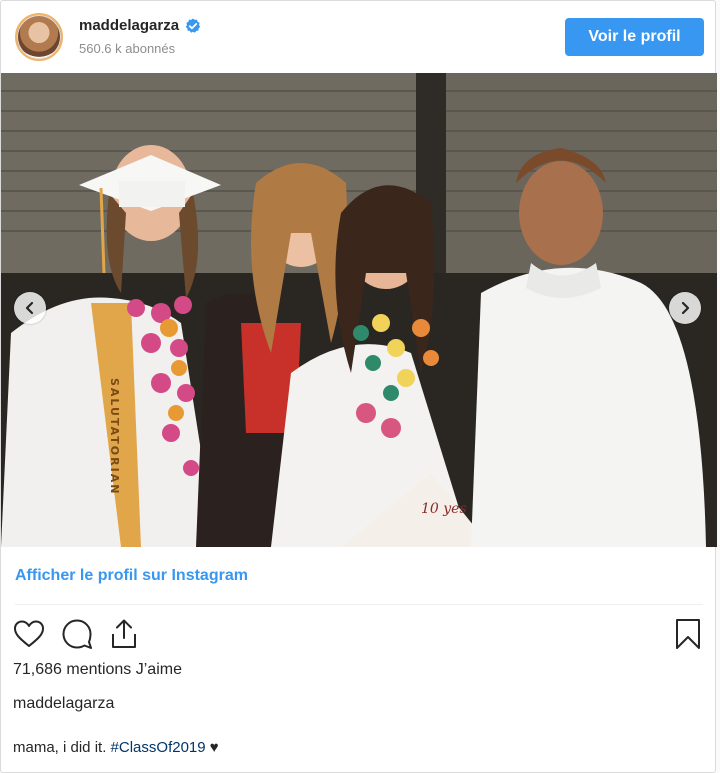  I want to click on bookmark-icon, so click(688, 634).